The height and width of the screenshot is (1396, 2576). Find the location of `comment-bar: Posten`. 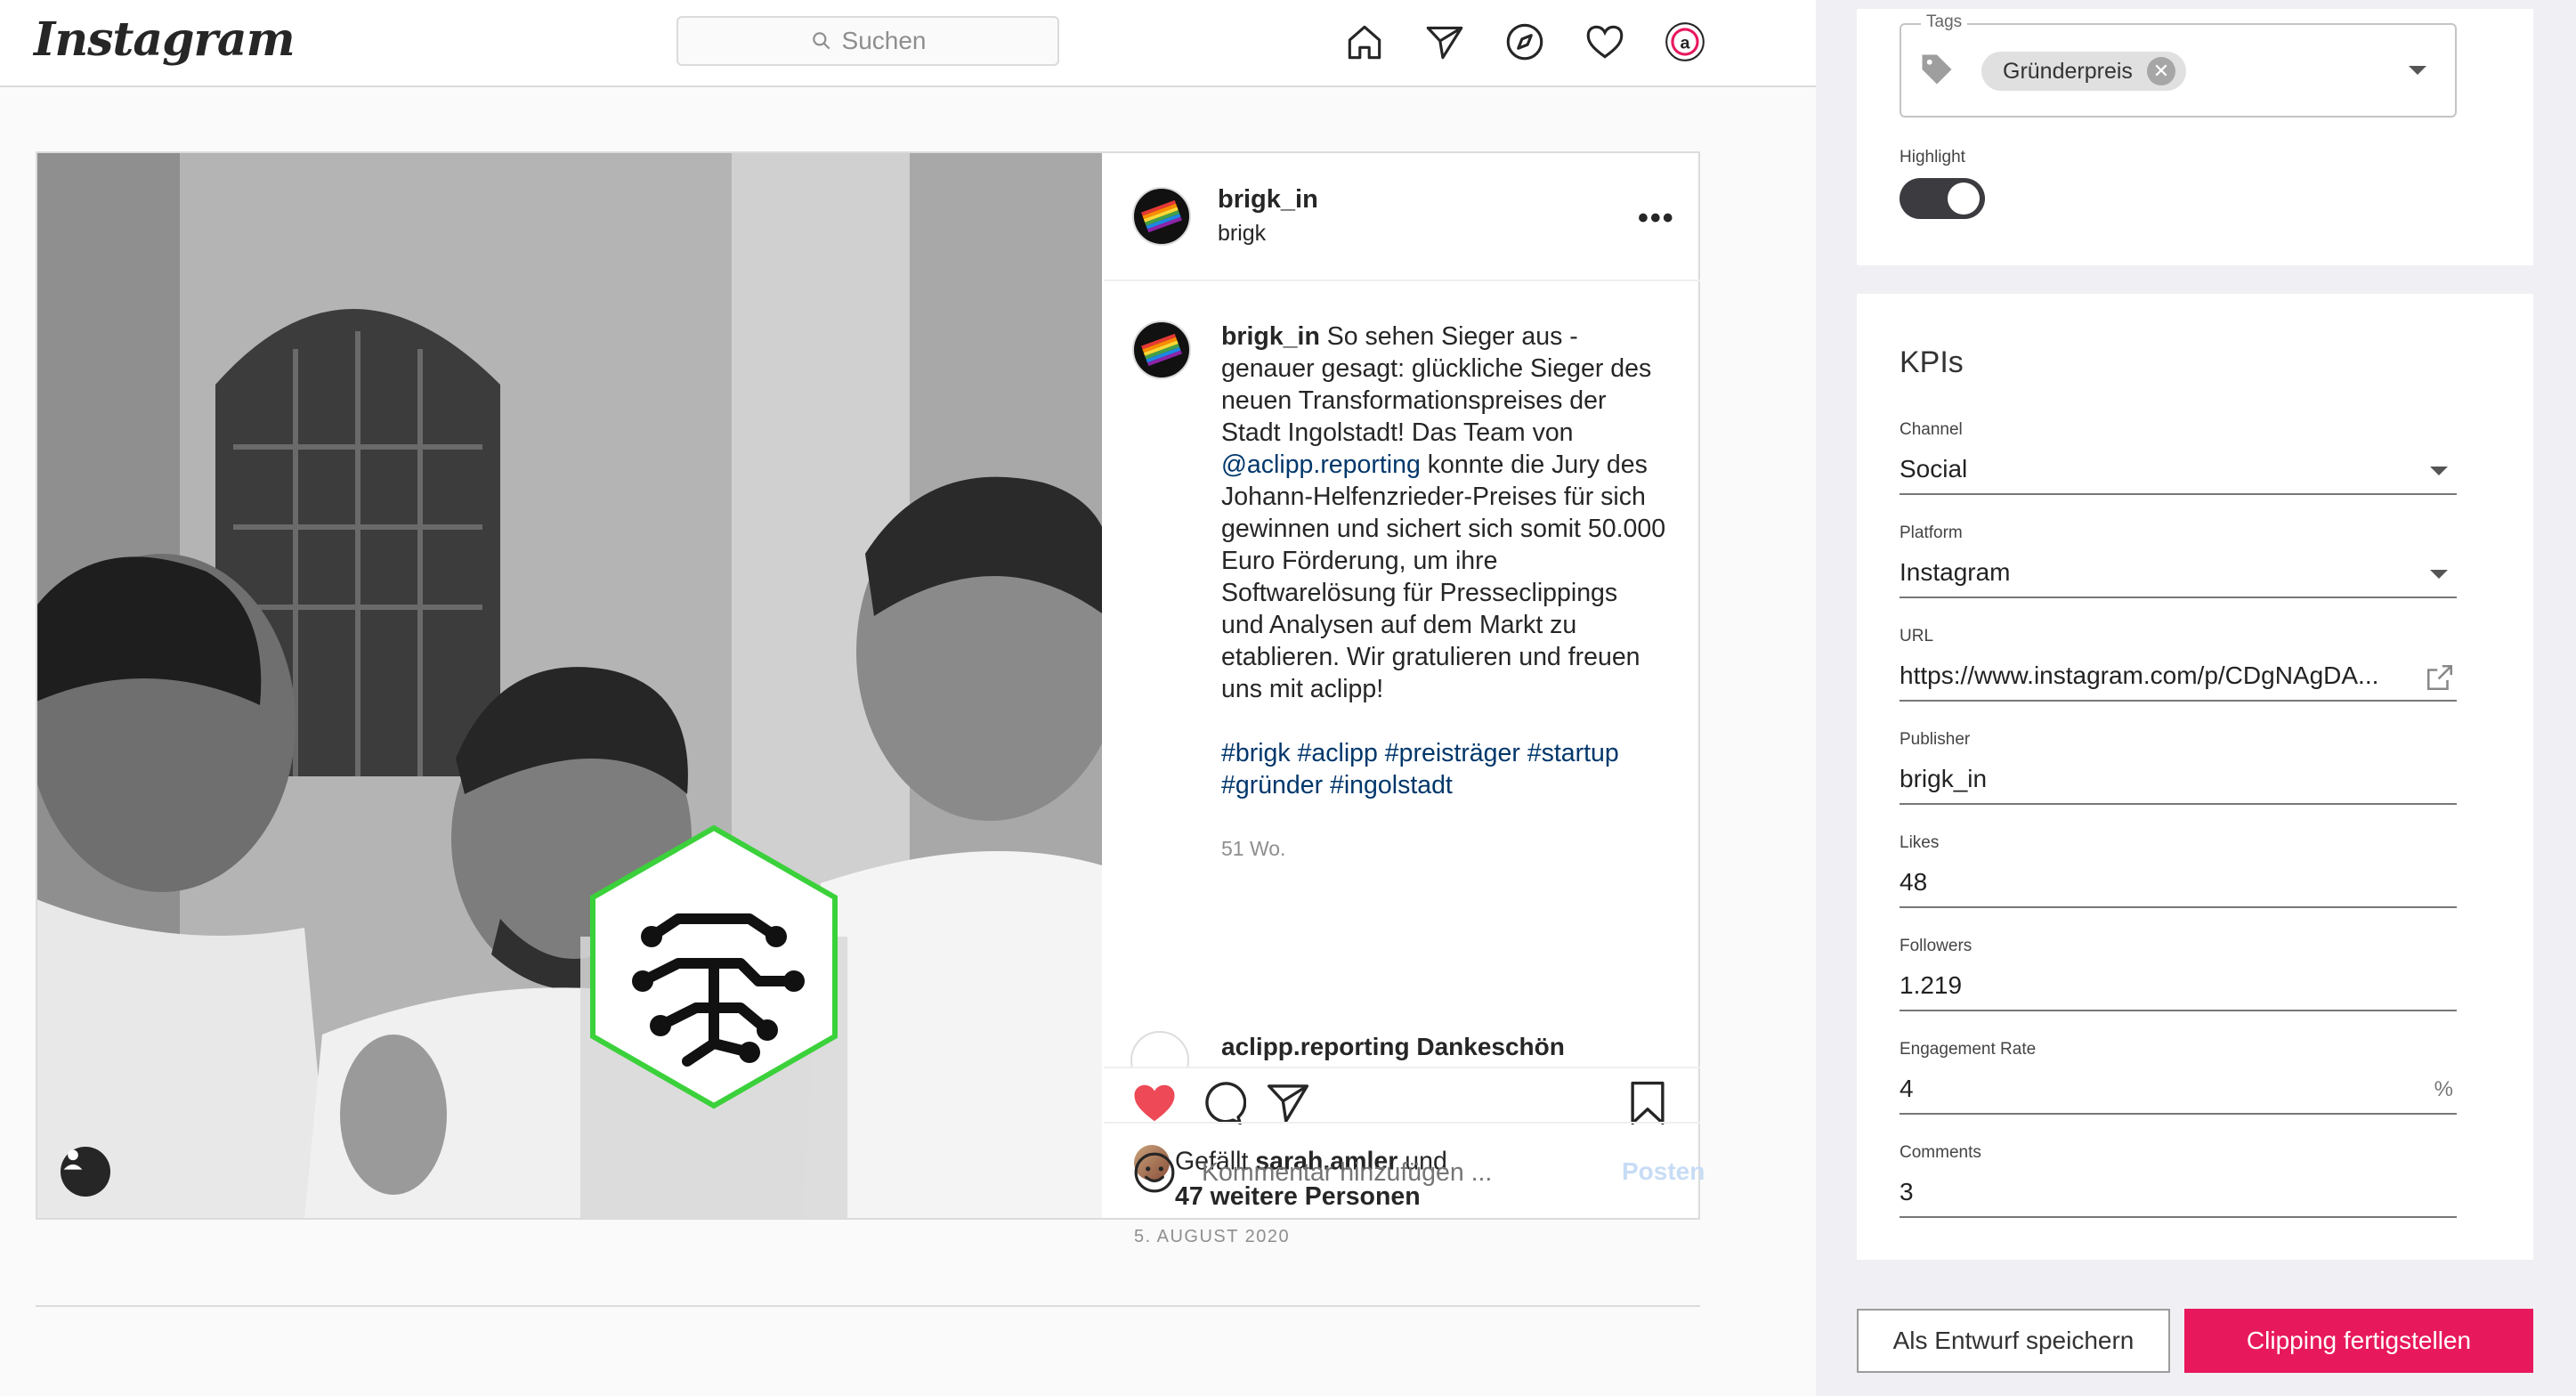

comment-bar: Posten is located at coordinates (1405, 1170).